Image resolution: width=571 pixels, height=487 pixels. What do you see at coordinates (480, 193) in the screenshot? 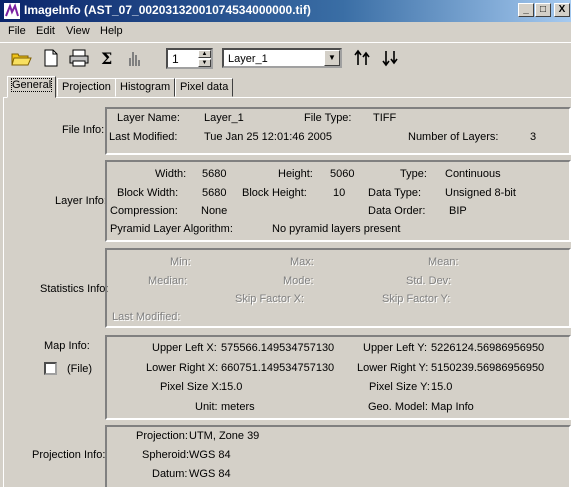
I see `data-type-value: Unsigned 8-bit` at bounding box center [480, 193].